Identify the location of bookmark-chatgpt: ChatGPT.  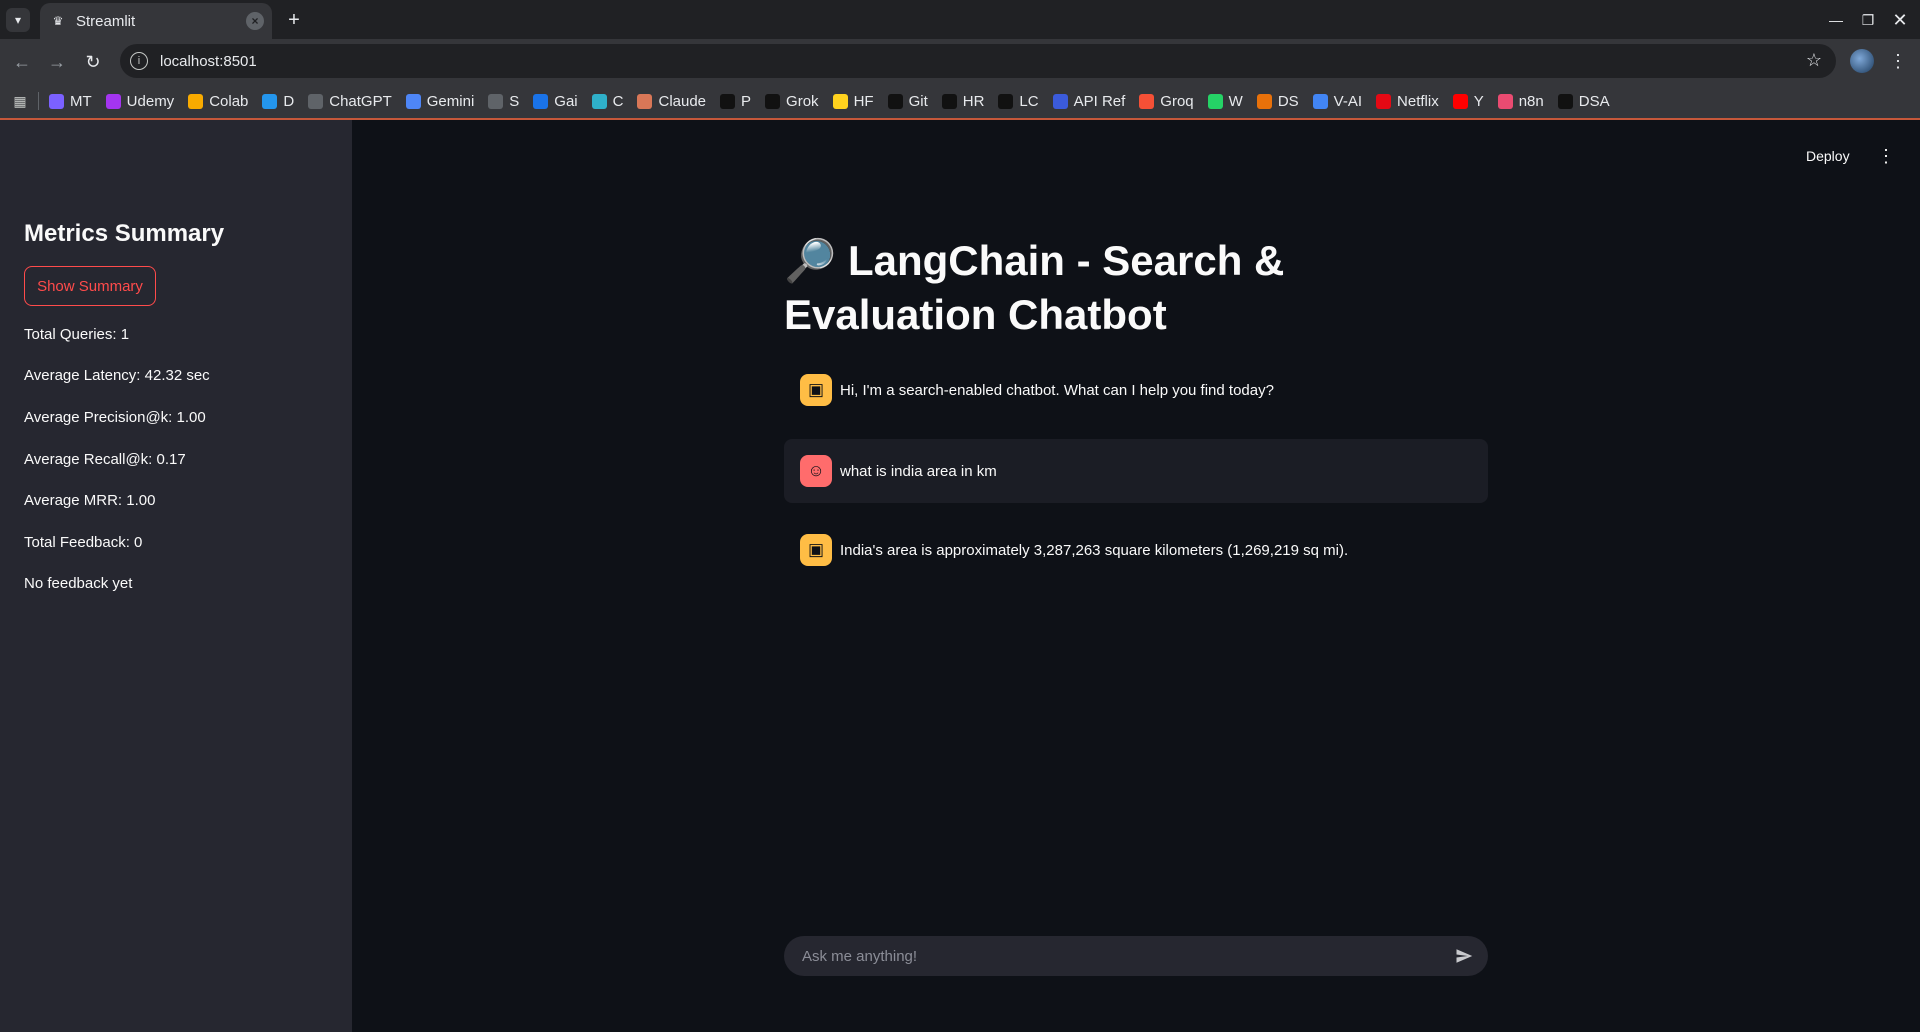
(350, 101).